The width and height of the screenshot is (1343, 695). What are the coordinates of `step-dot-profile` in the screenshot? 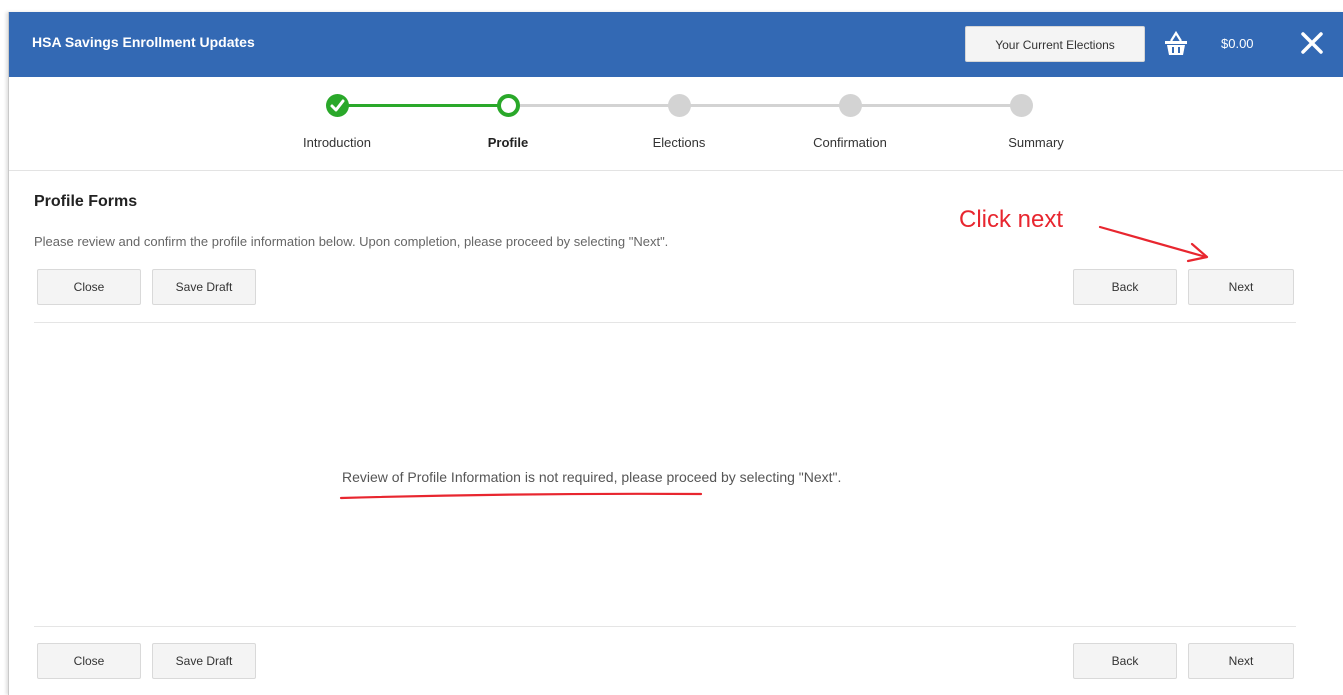 It's located at (508, 105).